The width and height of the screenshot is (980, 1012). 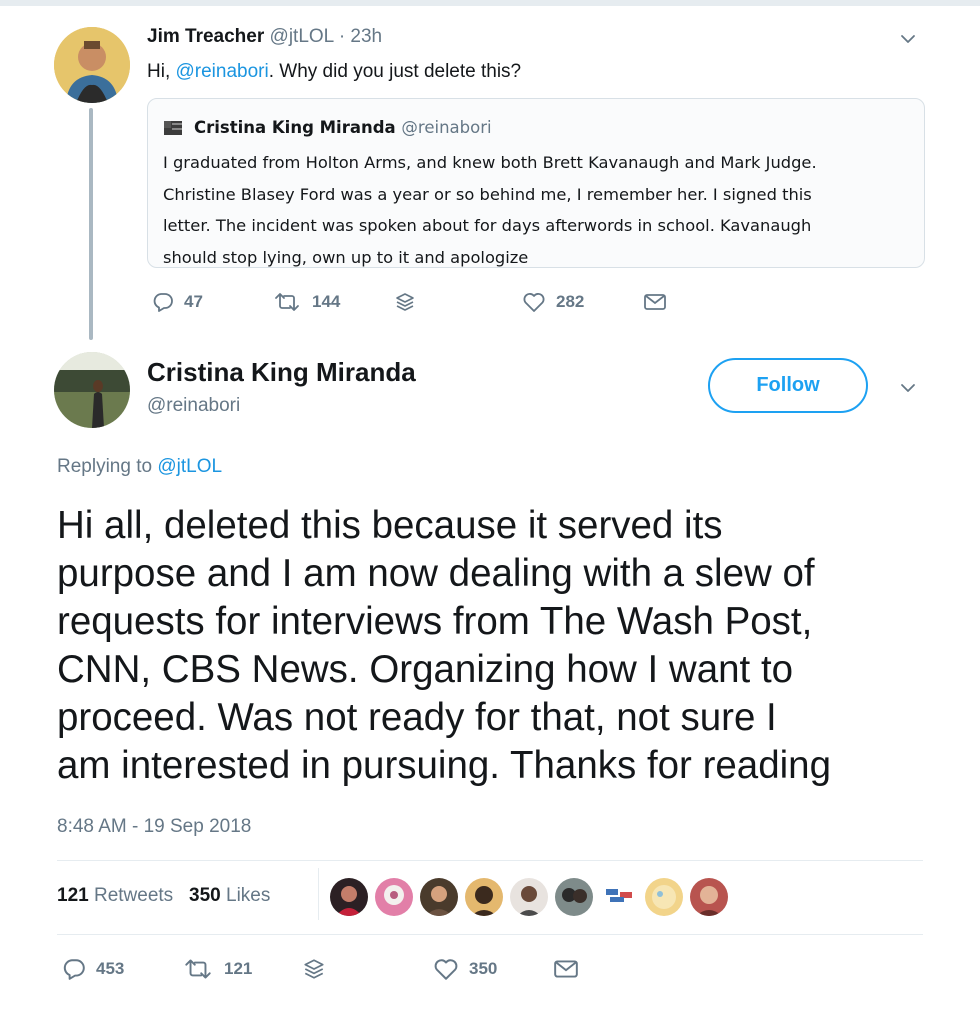 I want to click on replying-to-link: @jtLOL, so click(x=189, y=466).